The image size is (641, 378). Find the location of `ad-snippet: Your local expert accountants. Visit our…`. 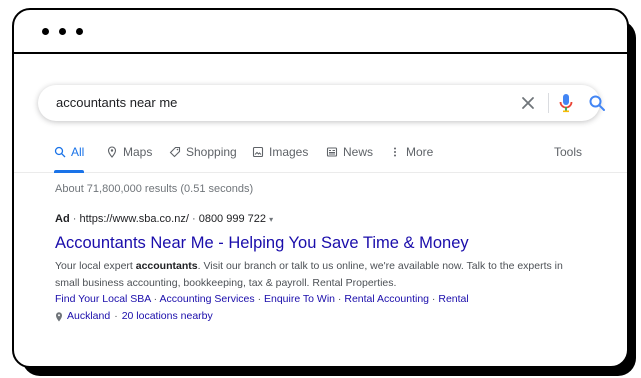

ad-snippet: Your local expert accountants. Visit our… is located at coordinates (315, 275).